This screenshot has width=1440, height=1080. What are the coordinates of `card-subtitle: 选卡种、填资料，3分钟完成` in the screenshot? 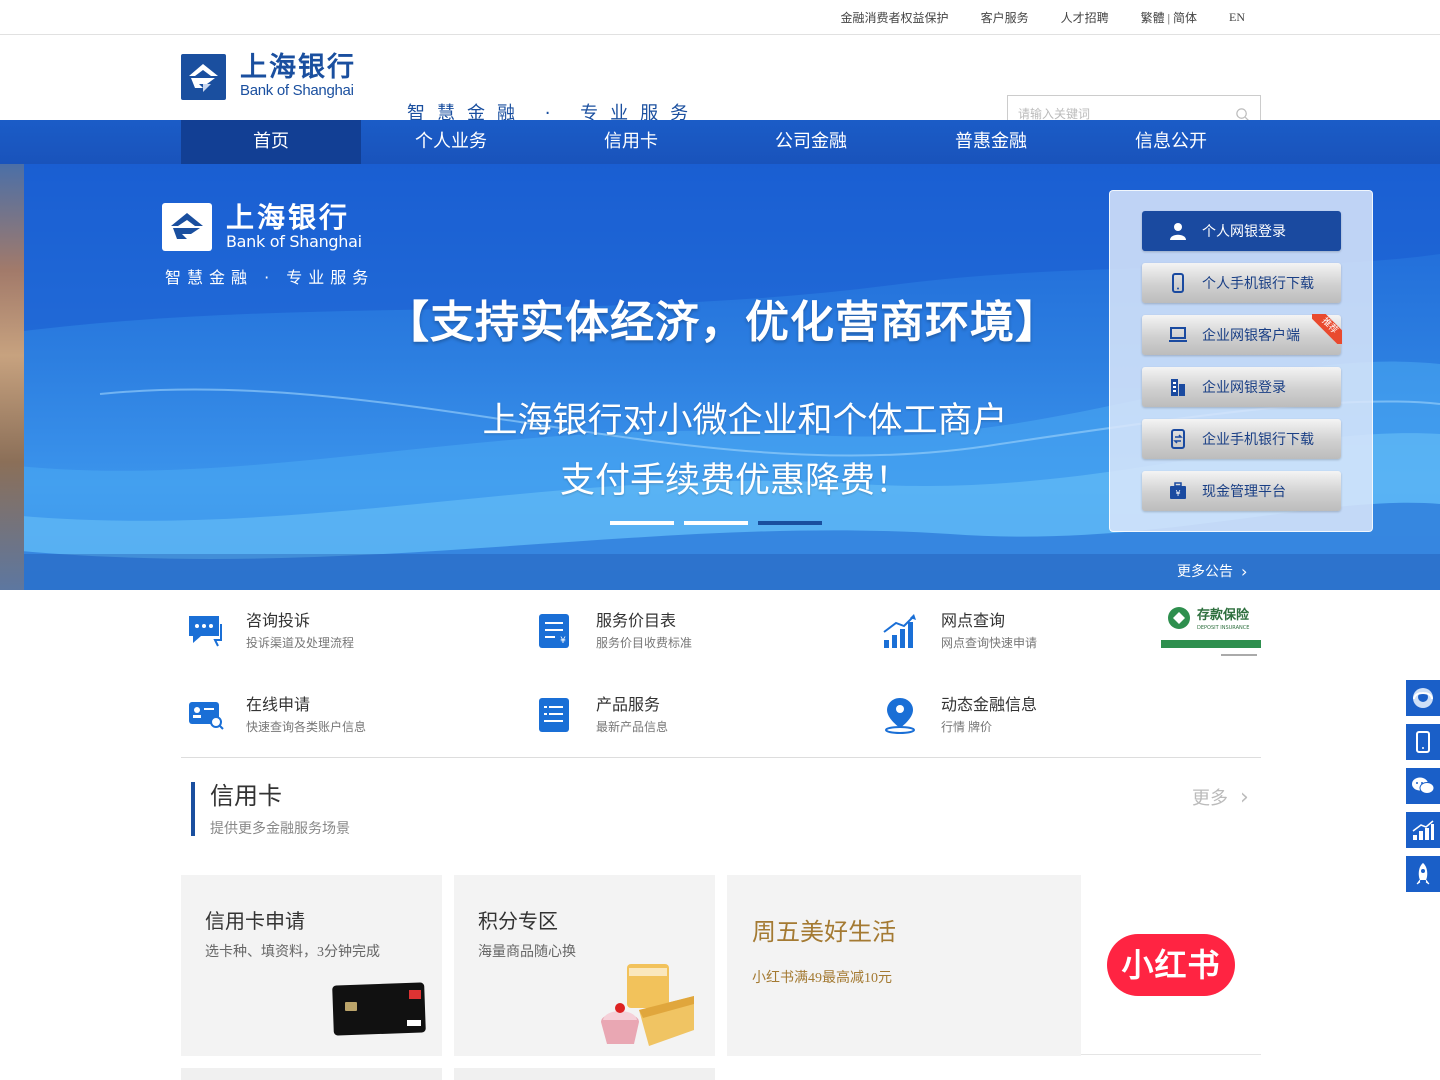 It's located at (292, 952).